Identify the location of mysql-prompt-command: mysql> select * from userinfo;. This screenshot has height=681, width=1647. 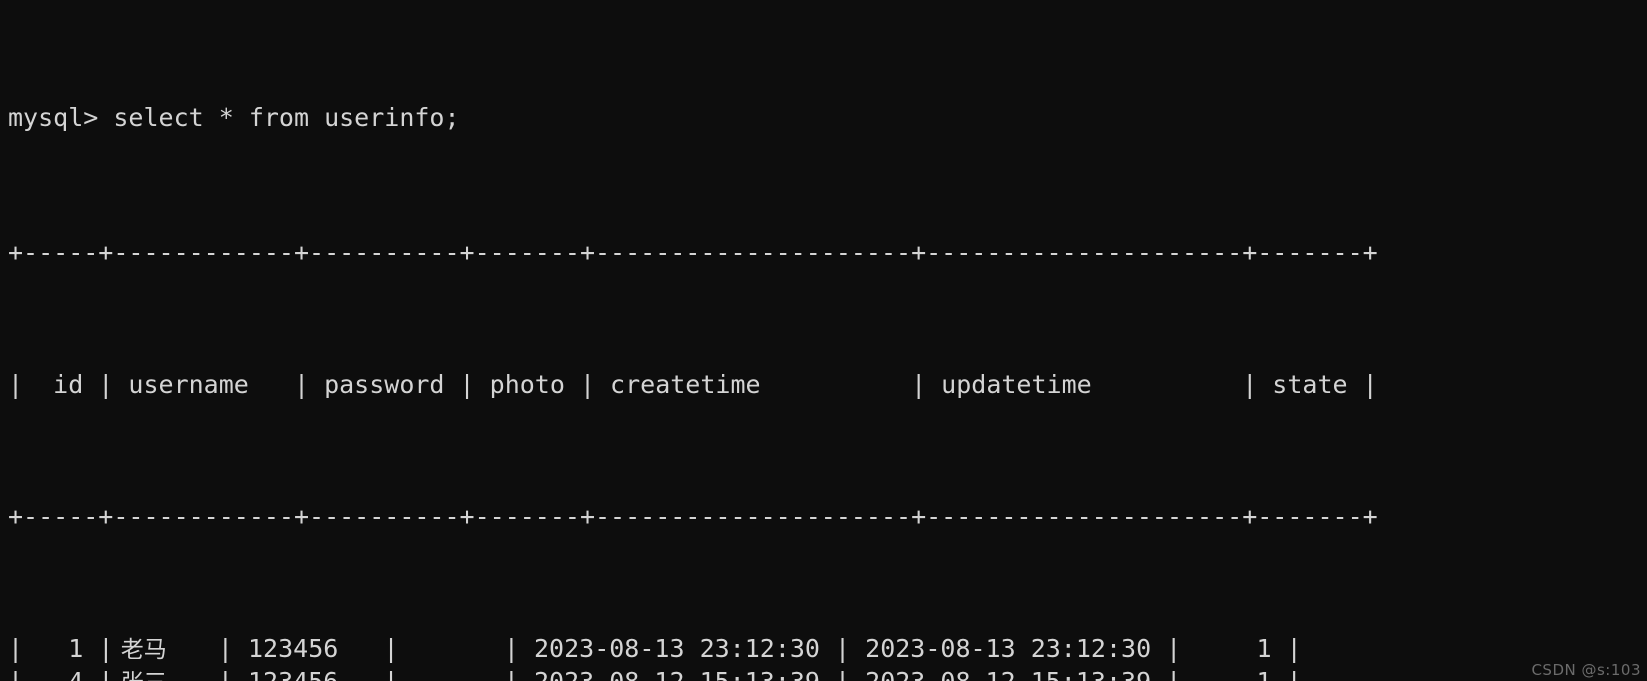
(234, 117).